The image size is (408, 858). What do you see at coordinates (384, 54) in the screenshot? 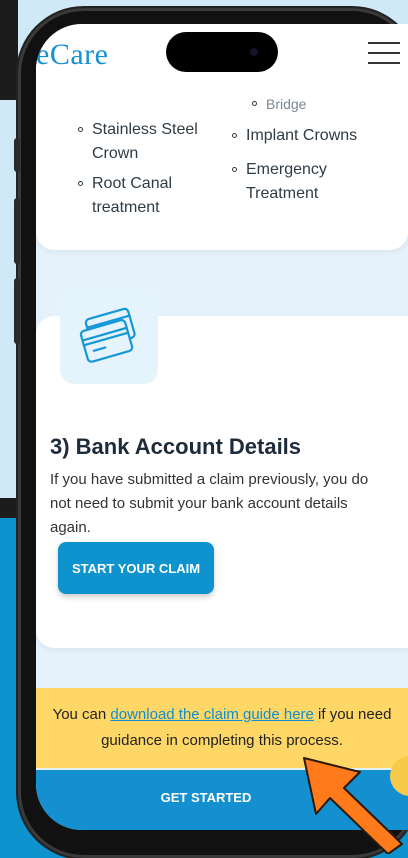
I see `hamburger-menu-icon` at bounding box center [384, 54].